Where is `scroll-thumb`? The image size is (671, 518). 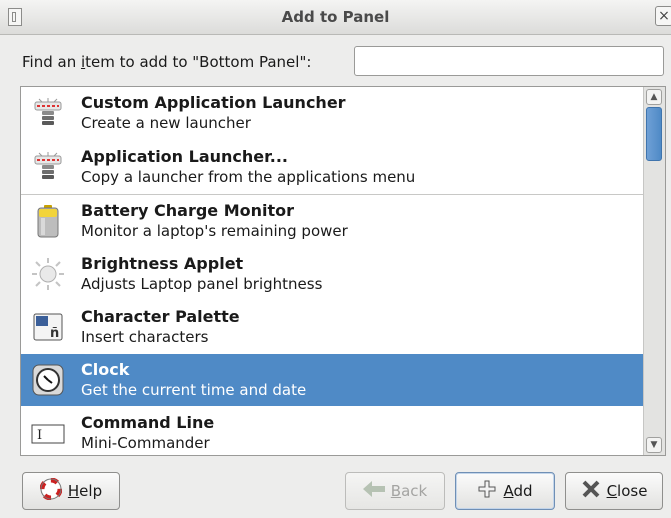
scroll-thumb is located at coordinates (654, 134).